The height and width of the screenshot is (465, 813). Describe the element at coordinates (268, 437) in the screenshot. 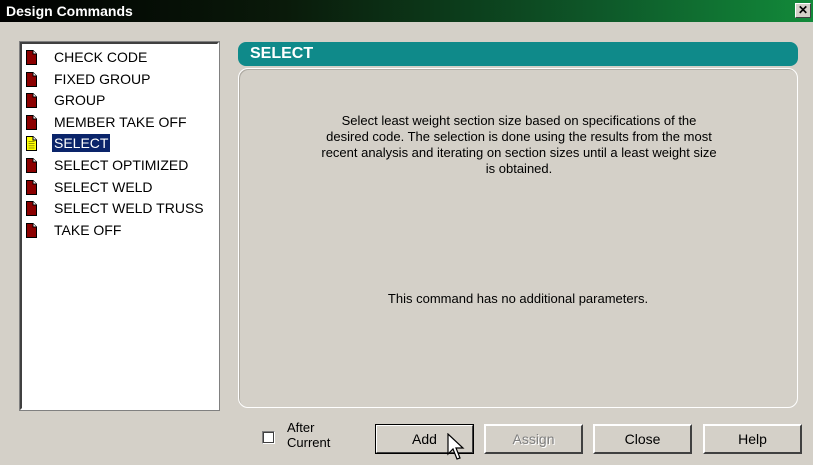

I see `after-current-checkbox` at that location.